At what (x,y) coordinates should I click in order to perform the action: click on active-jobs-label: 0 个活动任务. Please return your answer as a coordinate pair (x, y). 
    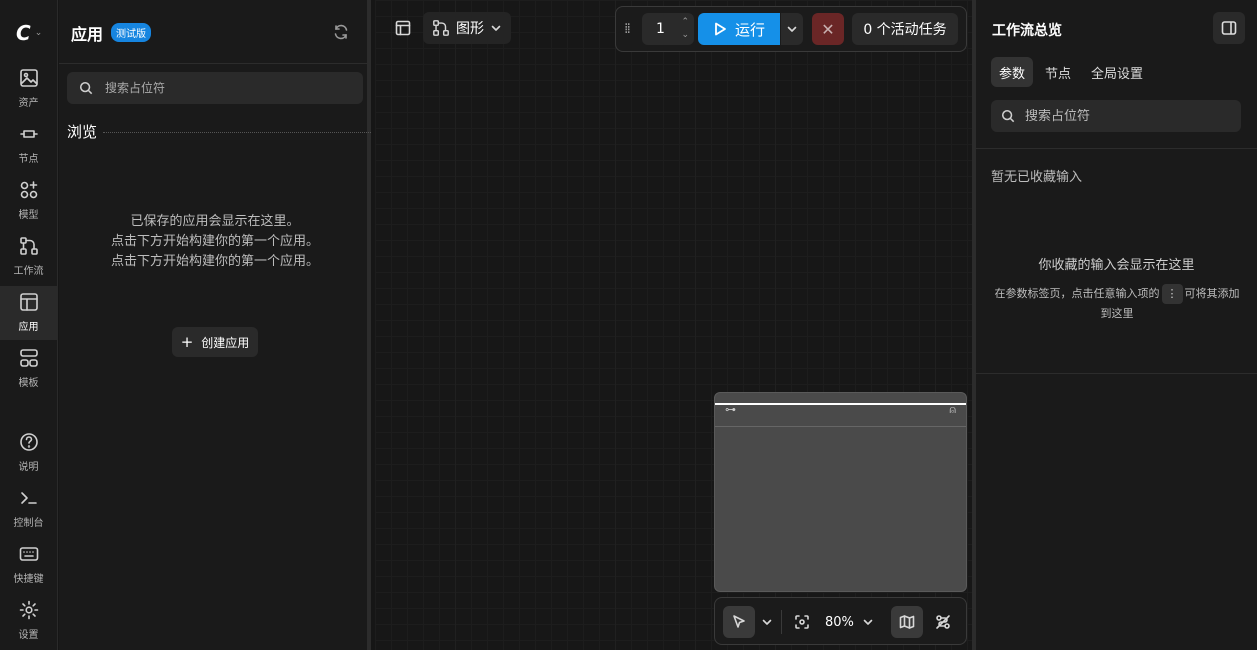
    Looking at the image, I should click on (905, 30).